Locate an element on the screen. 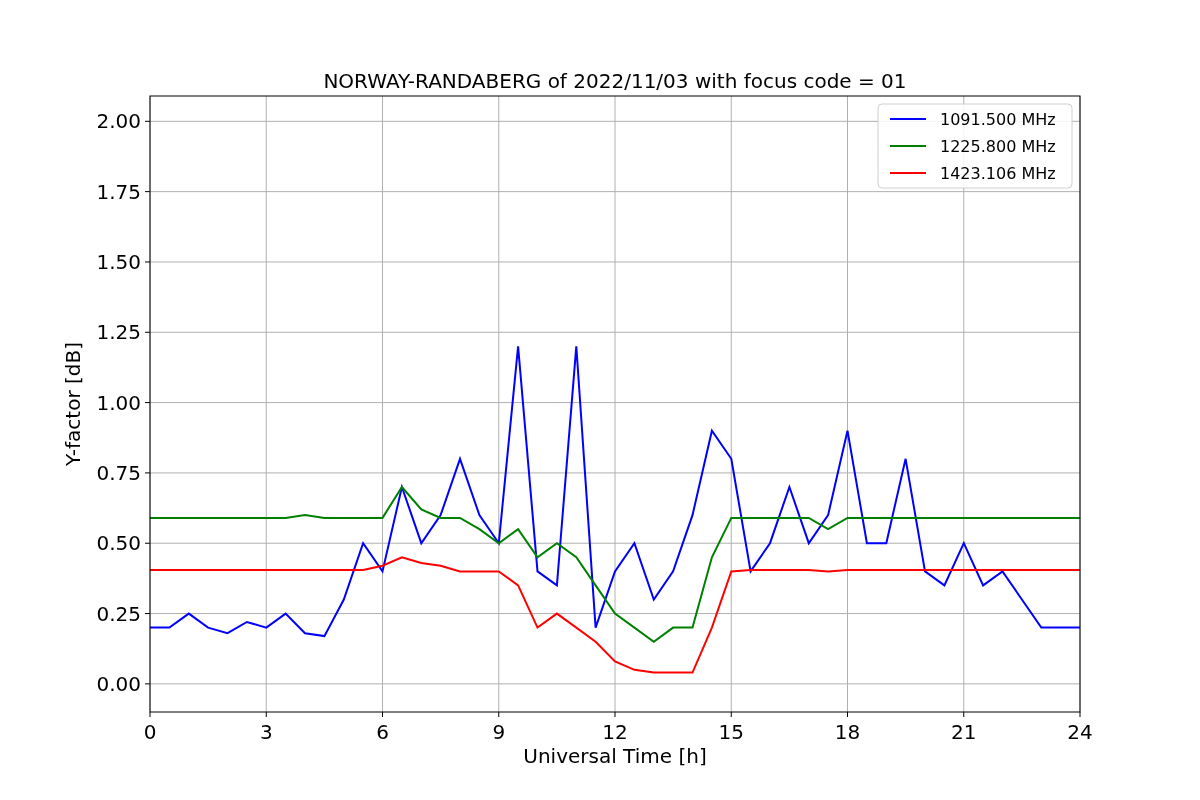  y-tick-label: 0.50 is located at coordinates (118, 543).